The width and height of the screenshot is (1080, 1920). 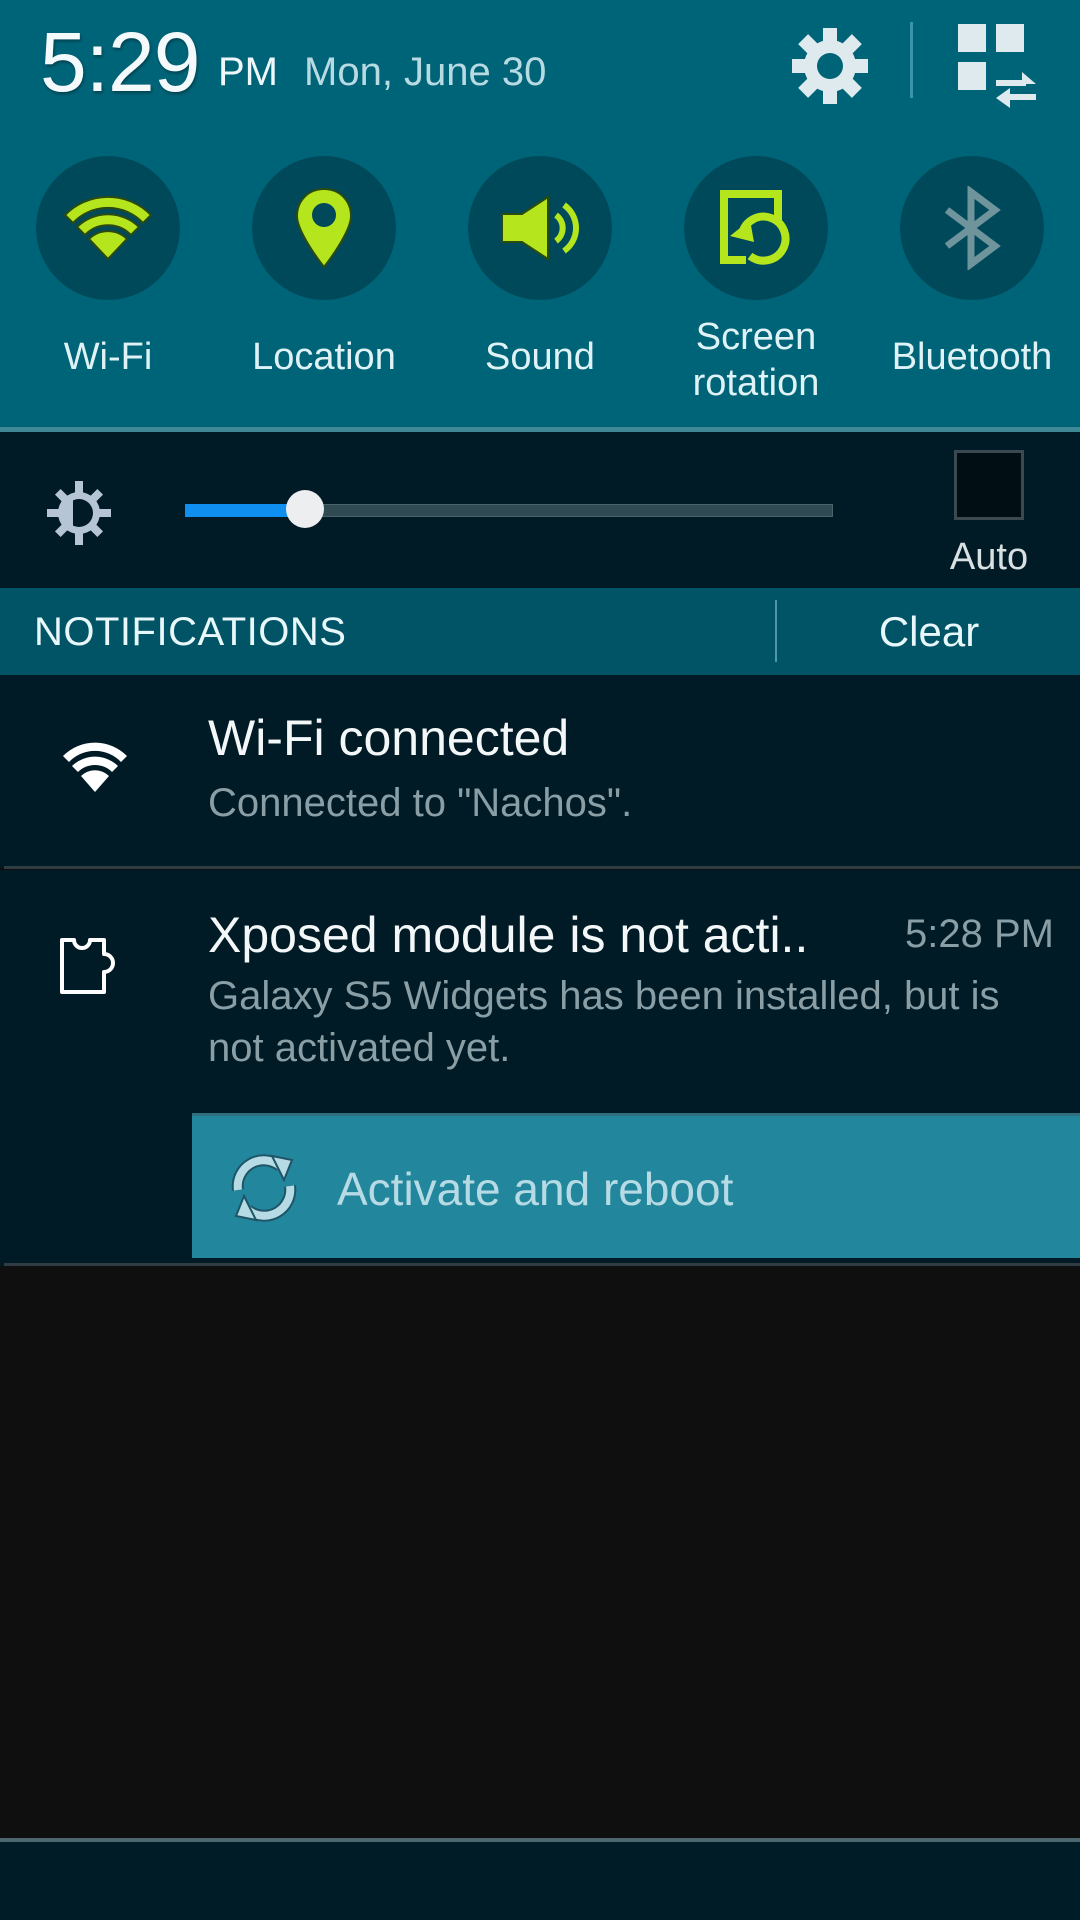 I want to click on bluetooth-icon, so click(x=972, y=228).